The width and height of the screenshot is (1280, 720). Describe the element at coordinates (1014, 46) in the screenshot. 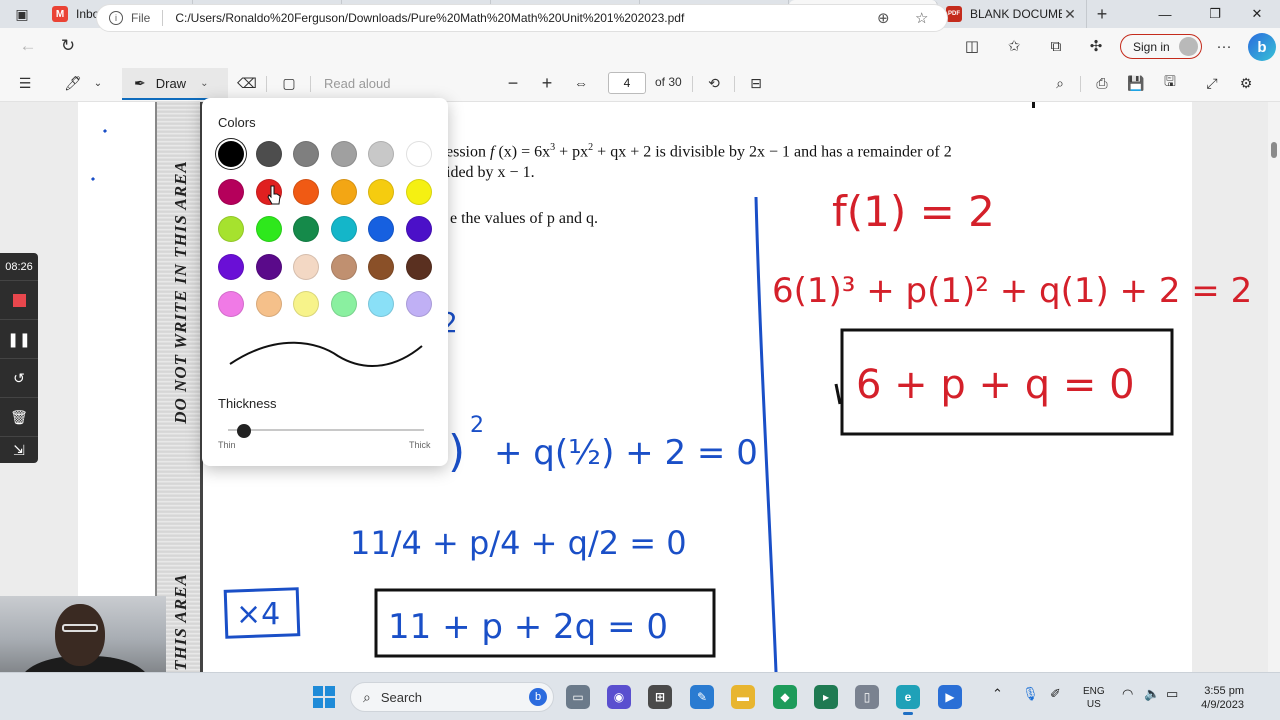

I see `favorites-icon: ✩` at that location.